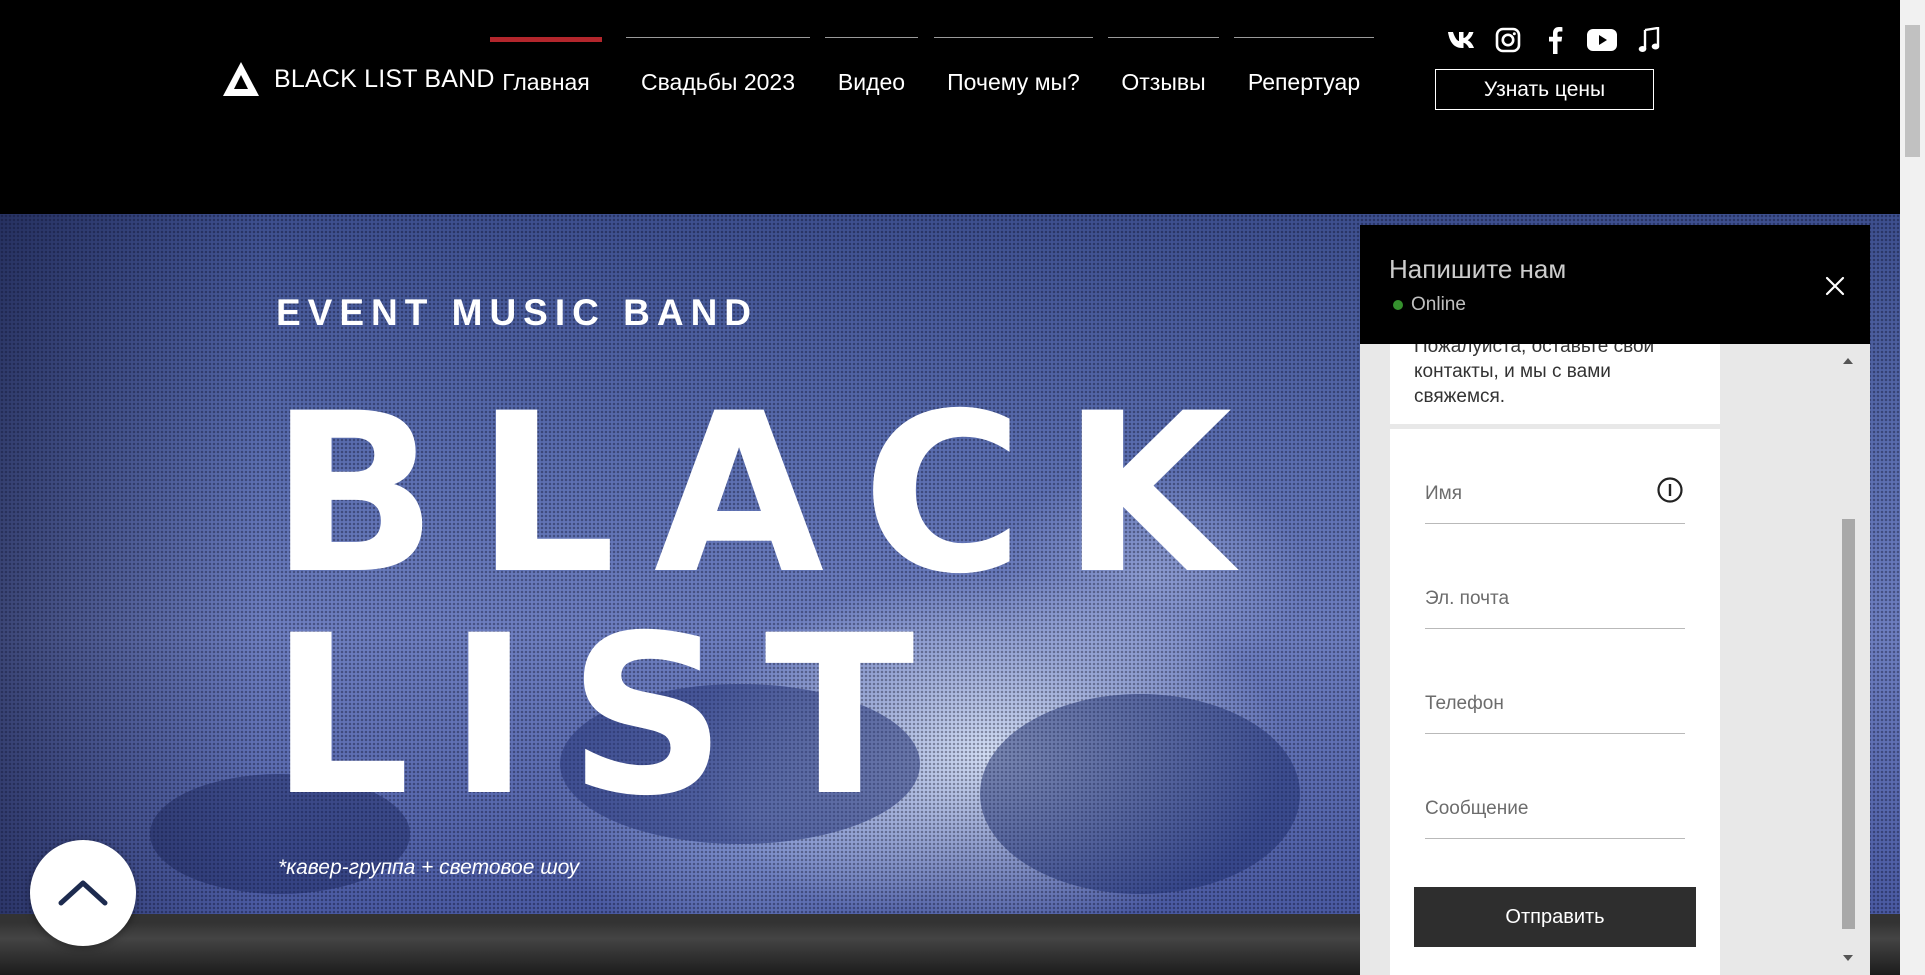  I want to click on scroll-up-arrow-icon, so click(1848, 361).